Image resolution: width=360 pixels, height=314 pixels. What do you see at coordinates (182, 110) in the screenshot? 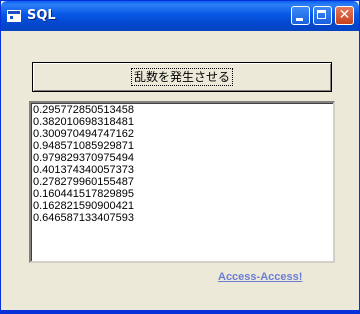
I see `list-item: 0.295772850513458` at bounding box center [182, 110].